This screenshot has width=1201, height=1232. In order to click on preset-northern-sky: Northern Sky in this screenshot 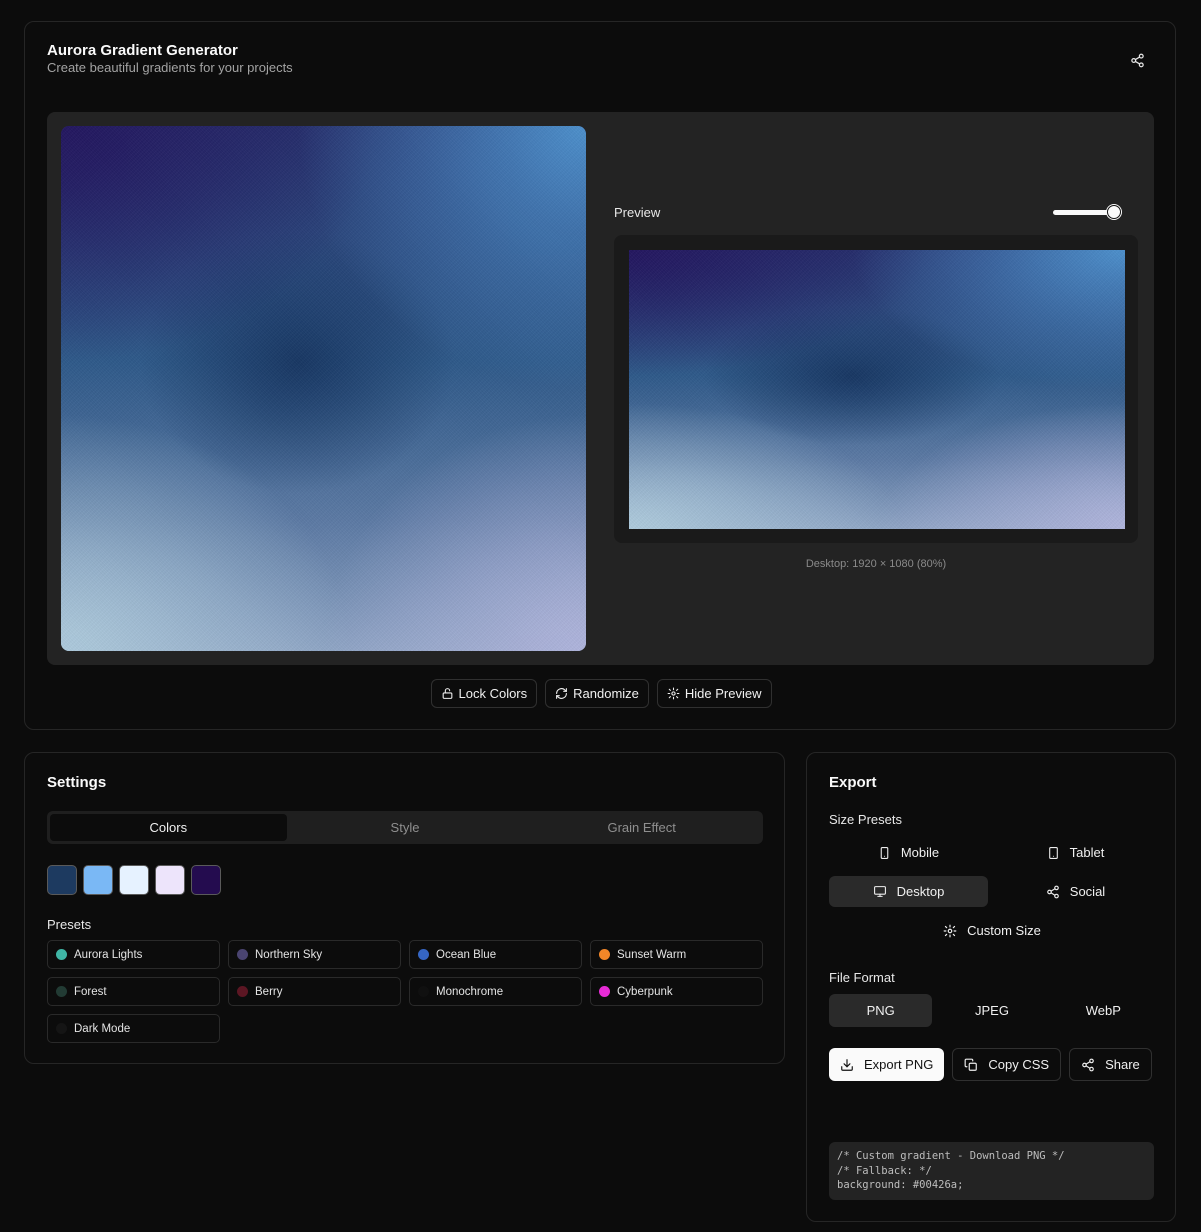, I will do `click(314, 954)`.